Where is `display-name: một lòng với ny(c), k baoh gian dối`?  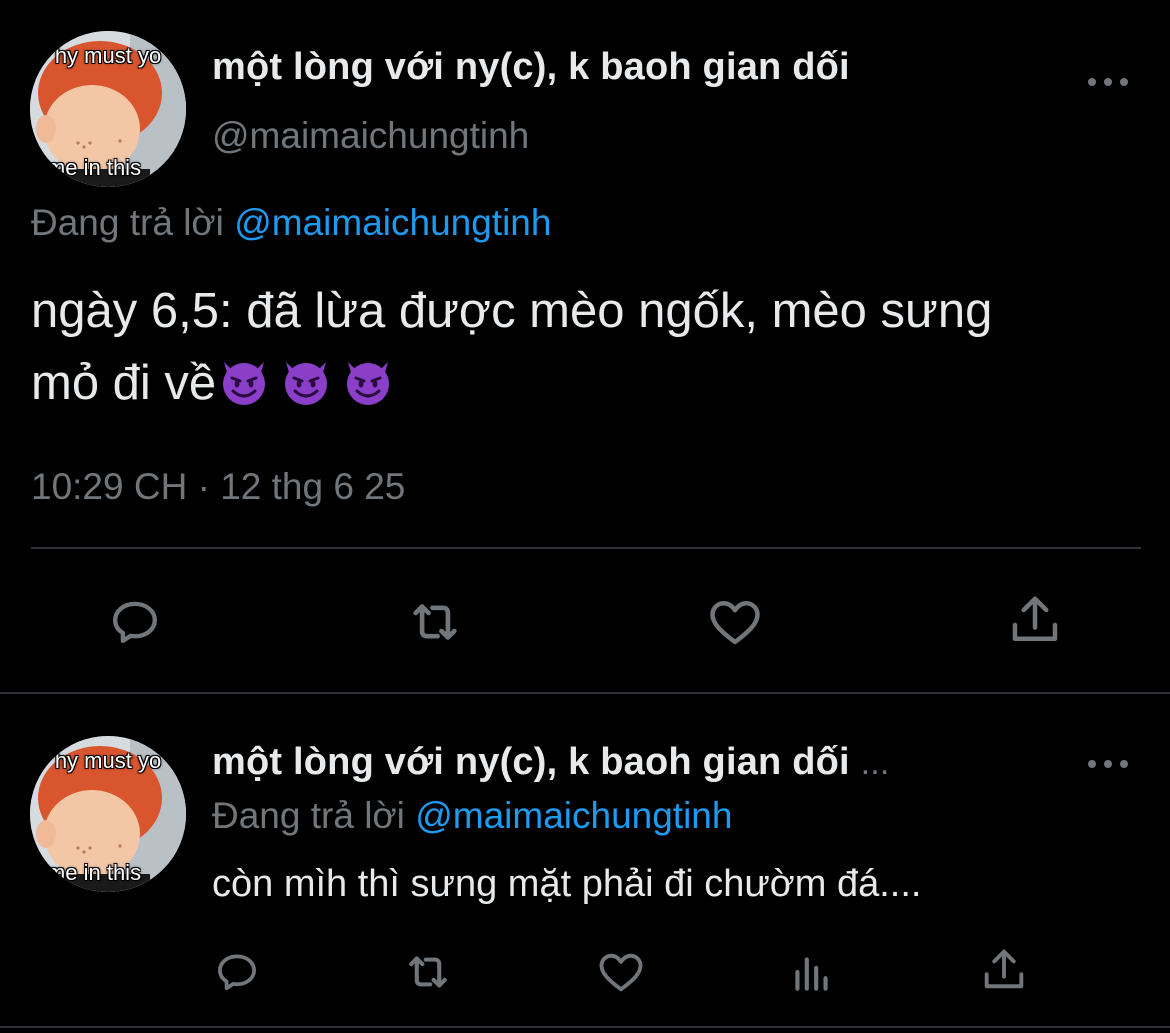
display-name: một lòng với ny(c), k baoh gian dối is located at coordinates (531, 67).